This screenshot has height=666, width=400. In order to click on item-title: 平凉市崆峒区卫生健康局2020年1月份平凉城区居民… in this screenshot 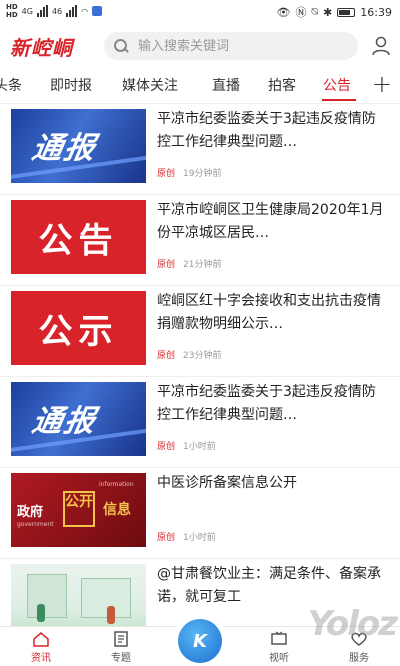, I will do `click(270, 221)`.